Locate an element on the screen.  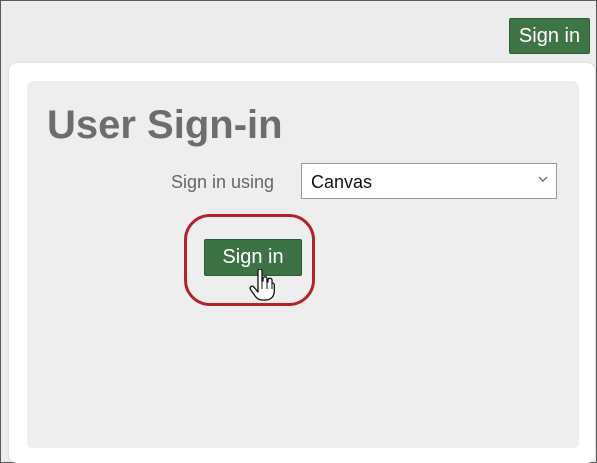
hand-cursor-icon is located at coordinates (262, 285).